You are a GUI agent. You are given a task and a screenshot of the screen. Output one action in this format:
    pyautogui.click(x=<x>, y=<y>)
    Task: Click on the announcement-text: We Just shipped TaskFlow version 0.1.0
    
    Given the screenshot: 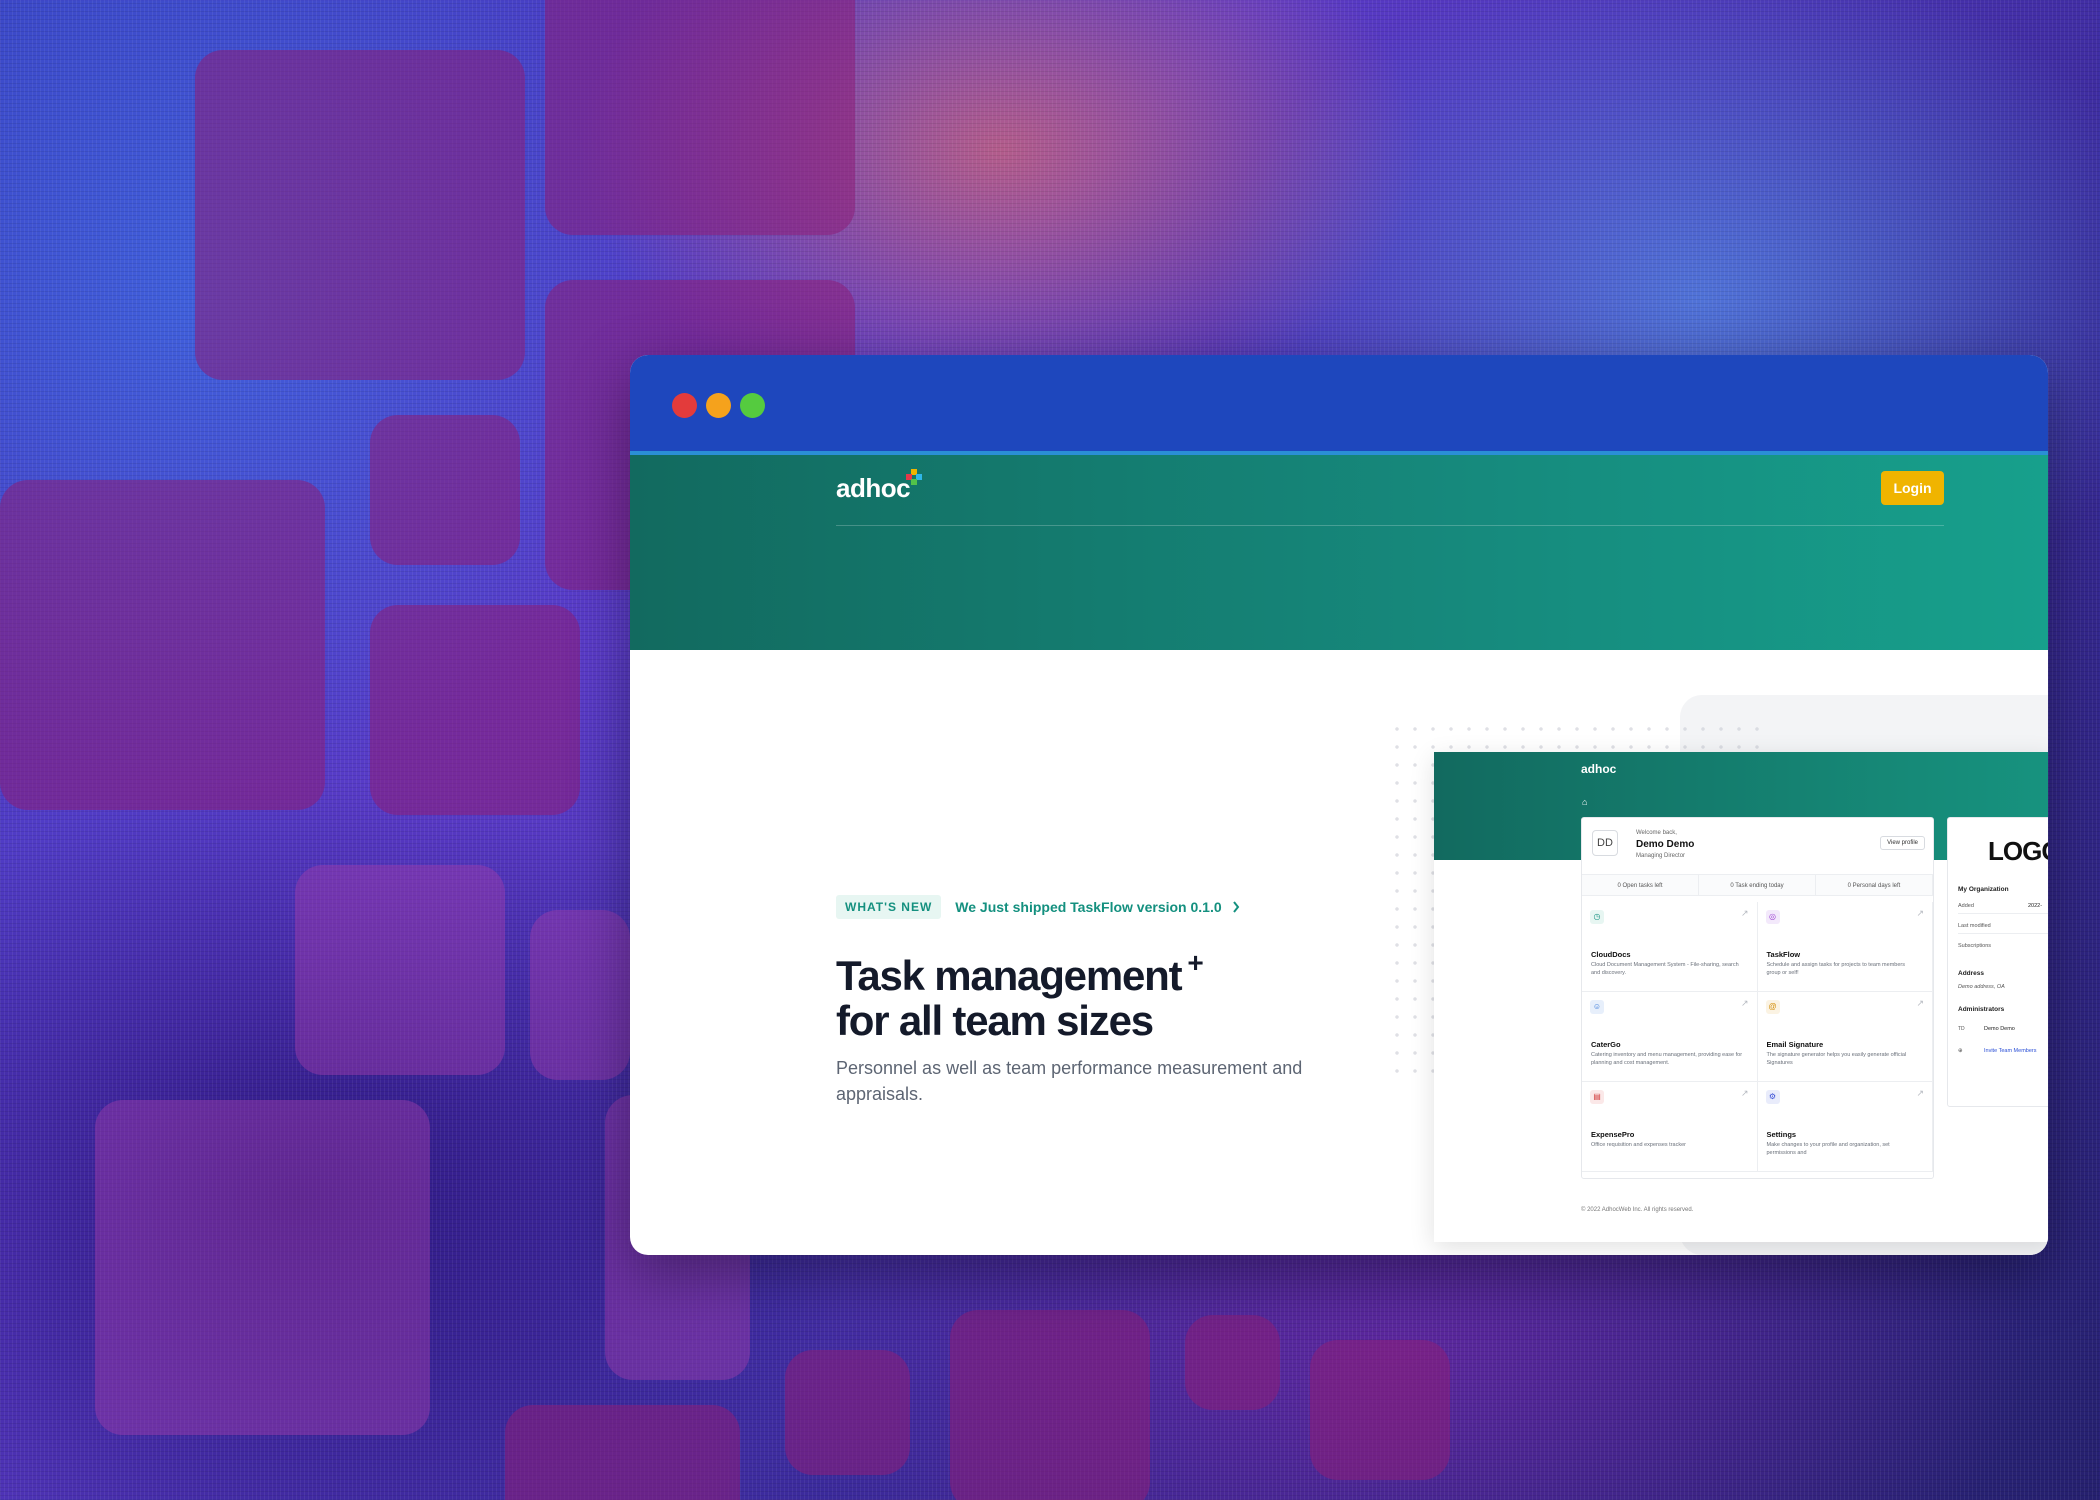 What is the action you would take?
    pyautogui.click(x=1088, y=907)
    